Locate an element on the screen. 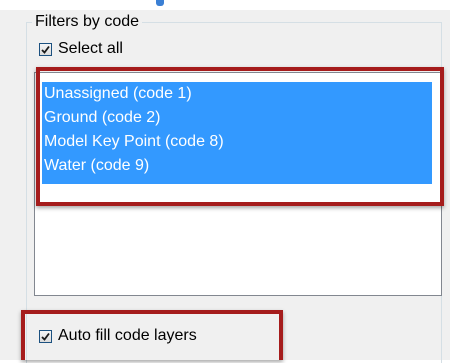 The width and height of the screenshot is (450, 363). select-all-label: Select all is located at coordinates (90, 48).